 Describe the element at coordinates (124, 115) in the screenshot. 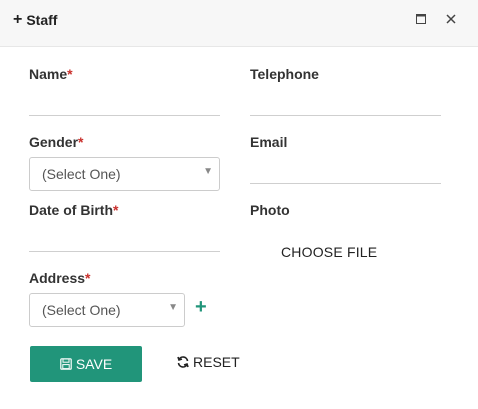

I see `name-input` at that location.